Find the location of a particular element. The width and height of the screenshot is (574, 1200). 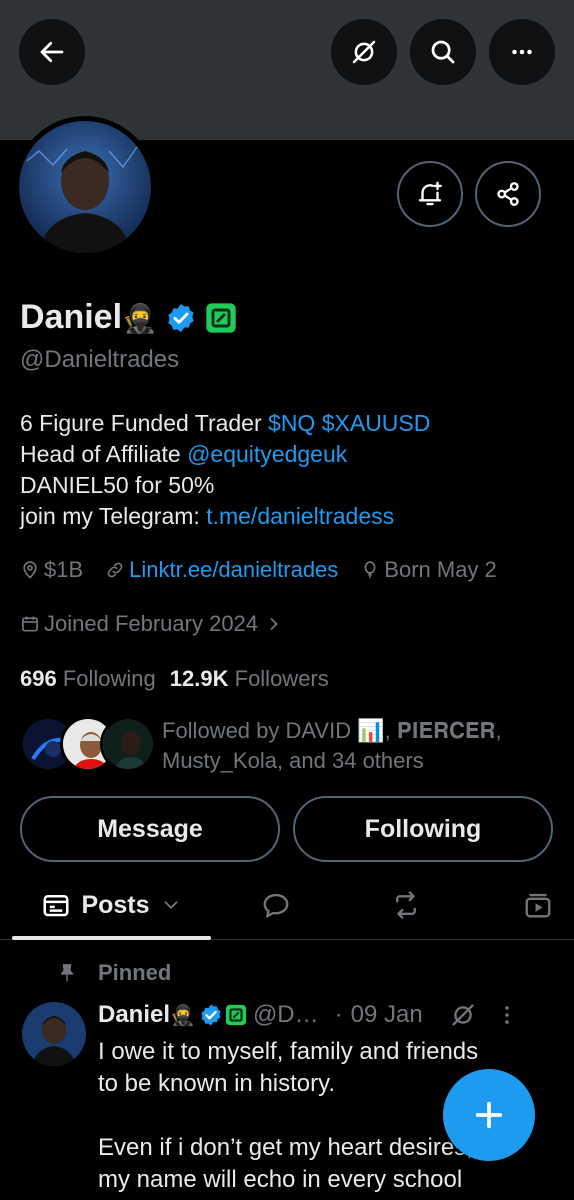

search-button is located at coordinates (443, 52).